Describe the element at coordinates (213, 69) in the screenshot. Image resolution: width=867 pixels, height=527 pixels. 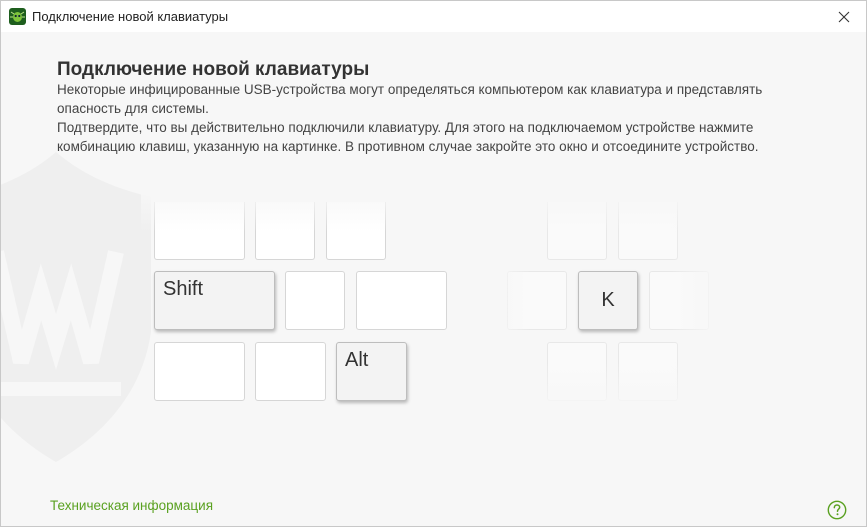
I see `dialog-heading: Подключение новой клавиатуры` at that location.